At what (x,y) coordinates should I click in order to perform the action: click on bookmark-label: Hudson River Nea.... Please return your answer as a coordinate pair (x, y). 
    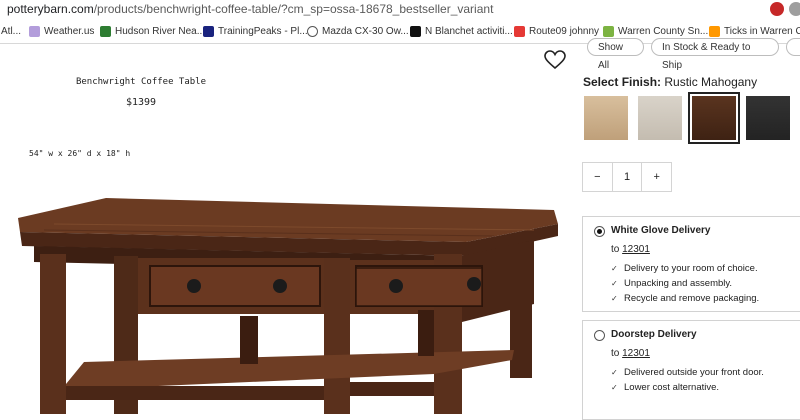
    Looking at the image, I should click on (160, 31).